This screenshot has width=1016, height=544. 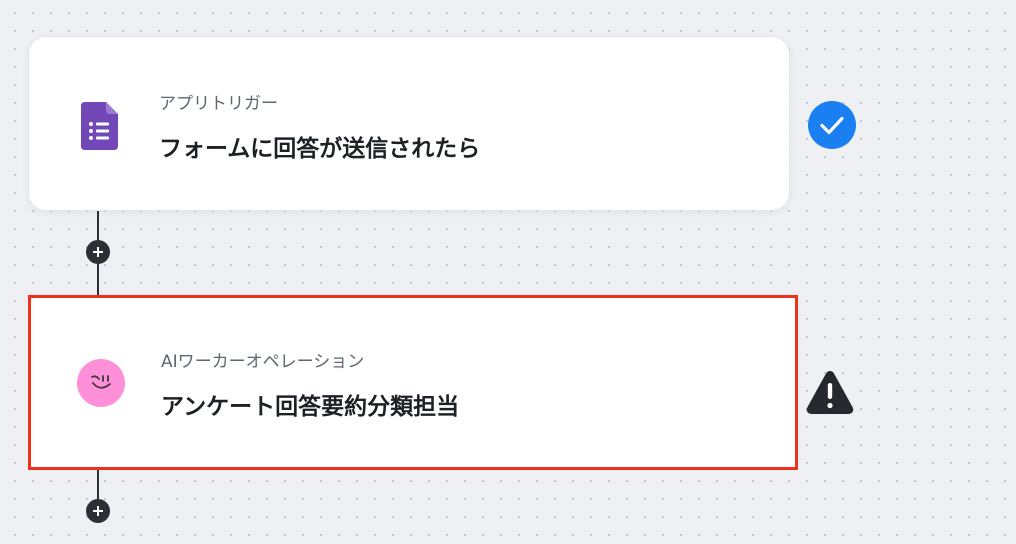 What do you see at coordinates (310, 407) in the screenshot?
I see `step-title: アンケート回答要約分類担当` at bounding box center [310, 407].